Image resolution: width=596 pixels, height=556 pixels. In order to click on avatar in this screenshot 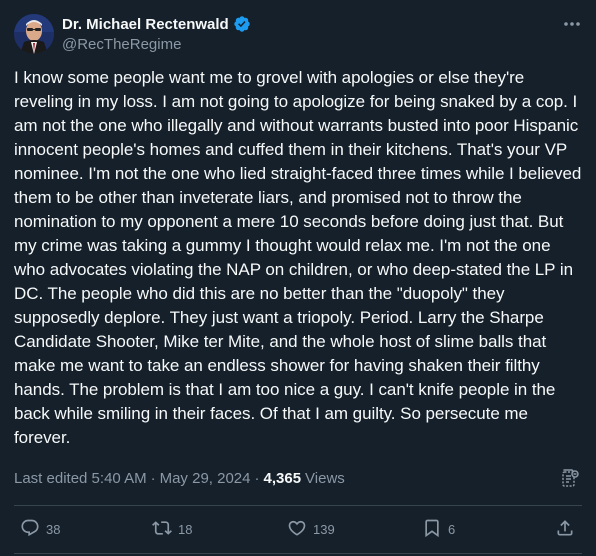, I will do `click(34, 34)`.